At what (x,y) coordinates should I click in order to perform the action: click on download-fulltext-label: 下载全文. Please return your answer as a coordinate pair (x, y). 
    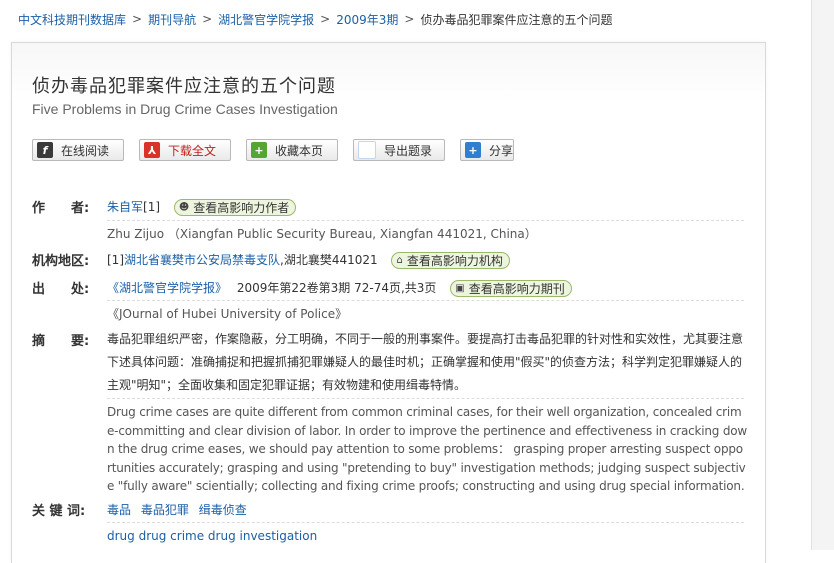
    Looking at the image, I should click on (192, 150).